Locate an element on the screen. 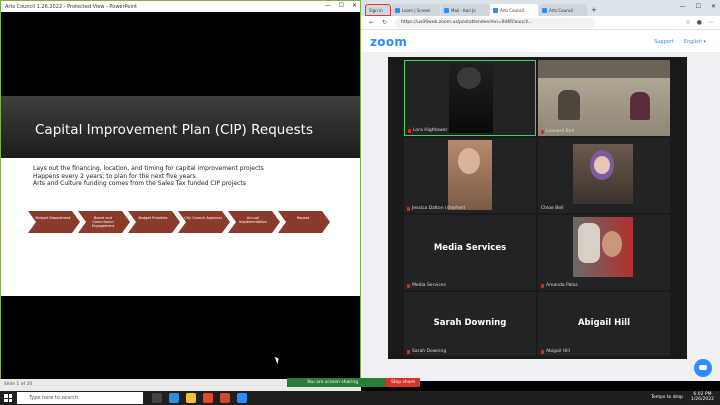  edge-icon is located at coordinates (174, 398).